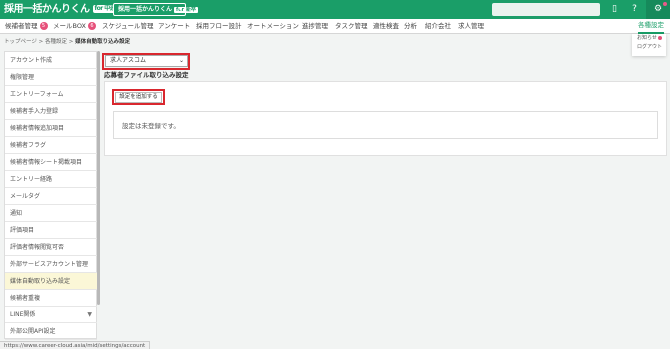 This screenshot has width=670, height=349. What do you see at coordinates (51, 162) in the screenshot?
I see `sidebar-item-sheet-fields: 候補者情報シート掲載項目` at bounding box center [51, 162].